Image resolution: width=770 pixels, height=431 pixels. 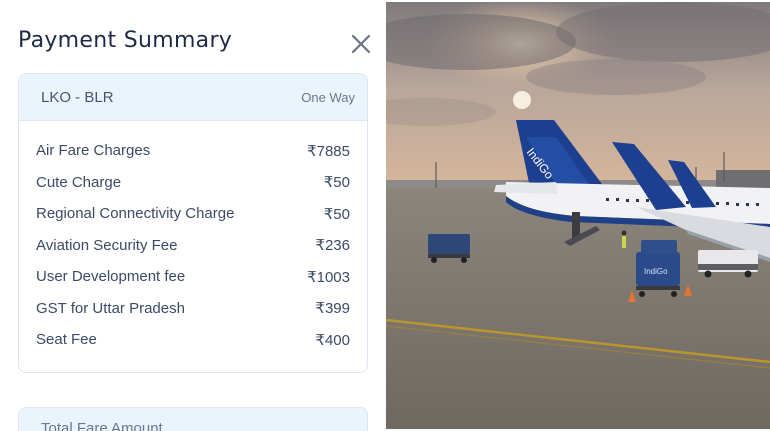 What do you see at coordinates (107, 245) in the screenshot?
I see `charge-label: Aviation Security Fee` at bounding box center [107, 245].